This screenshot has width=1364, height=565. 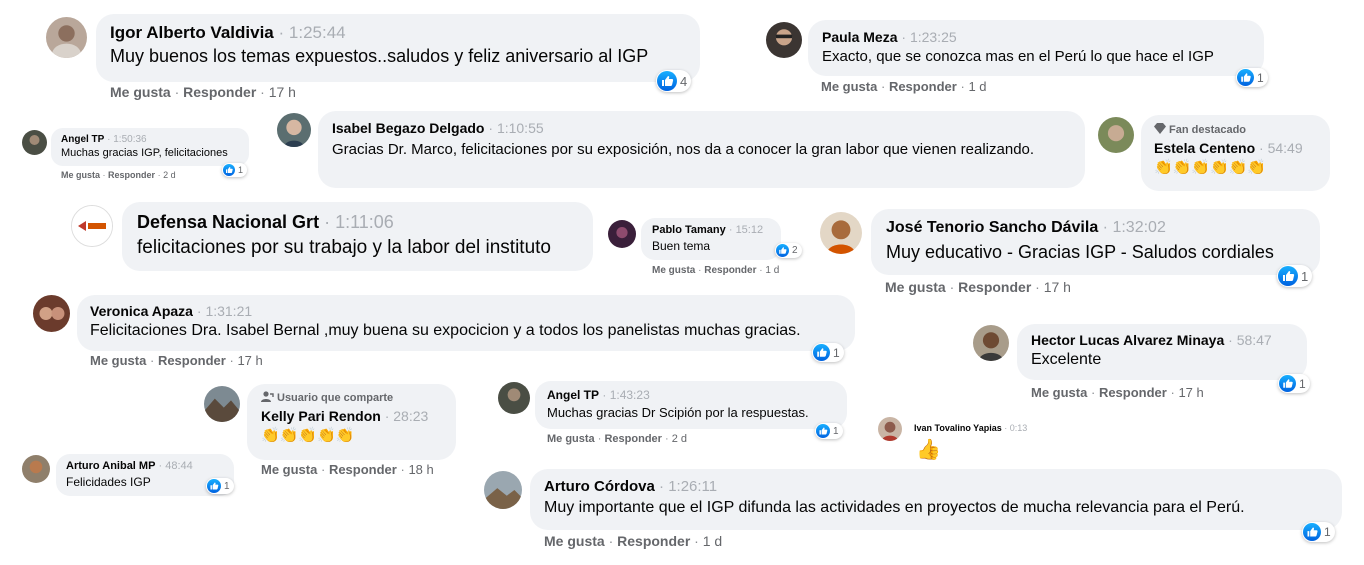 I want to click on timestamp: 1:10:55, so click(x=520, y=128).